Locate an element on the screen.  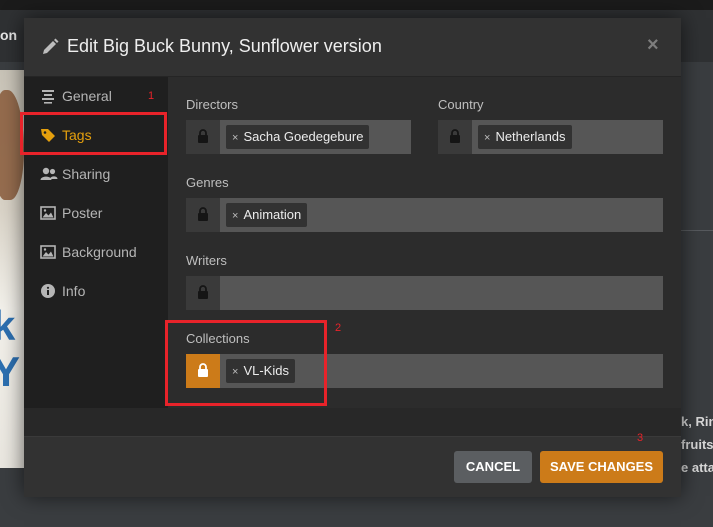
cancel-button: CANCEL is located at coordinates (493, 467).